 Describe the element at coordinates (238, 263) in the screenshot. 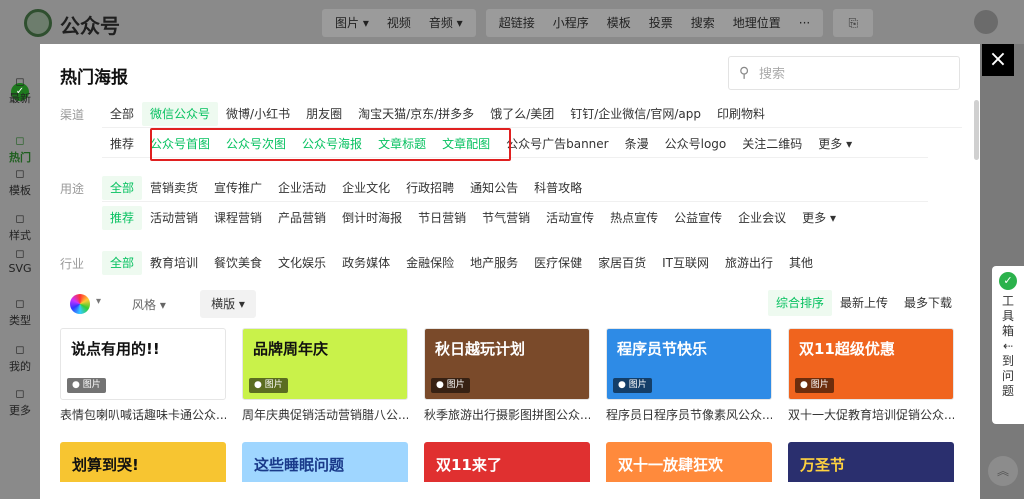

I see `industry-option: 餐饮美食` at that location.